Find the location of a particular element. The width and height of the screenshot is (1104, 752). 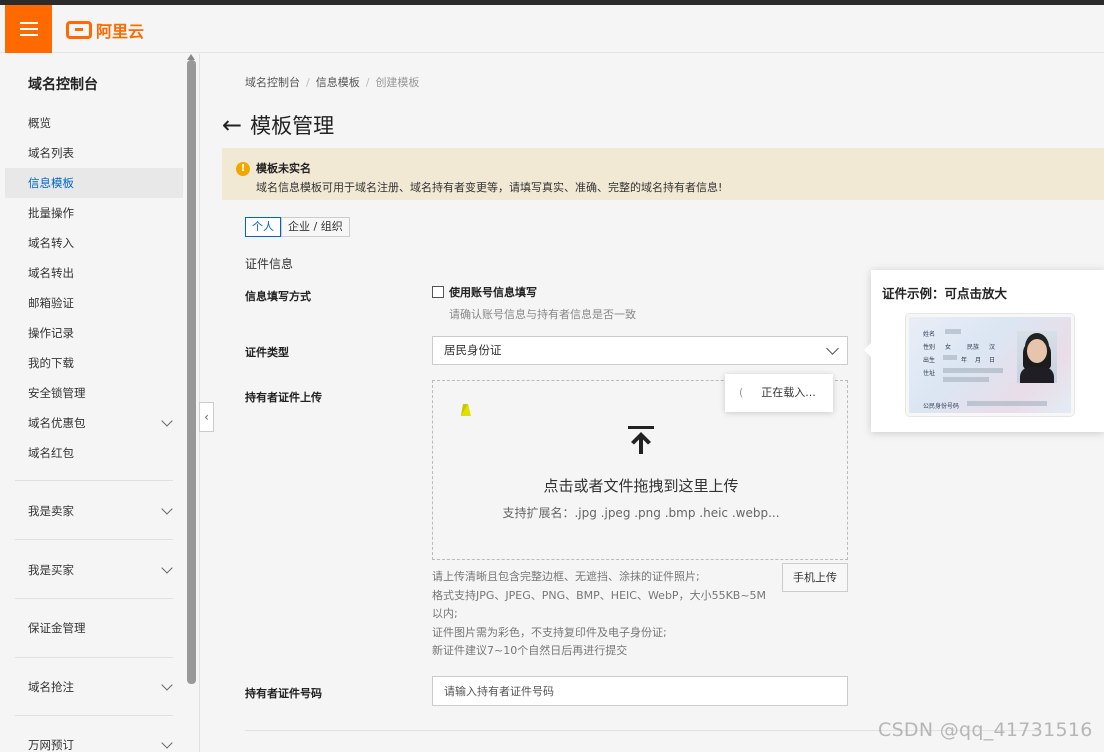

card-field-month: 月 is located at coordinates (978, 360).